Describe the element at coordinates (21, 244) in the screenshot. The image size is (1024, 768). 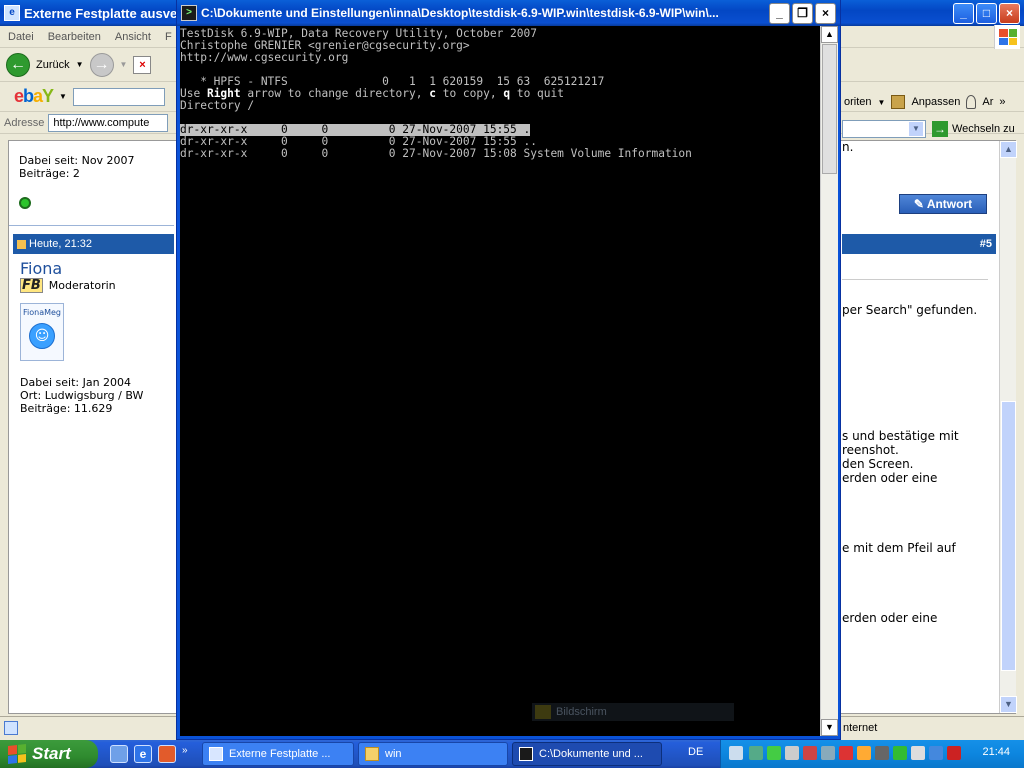
I see `post-icon` at that location.